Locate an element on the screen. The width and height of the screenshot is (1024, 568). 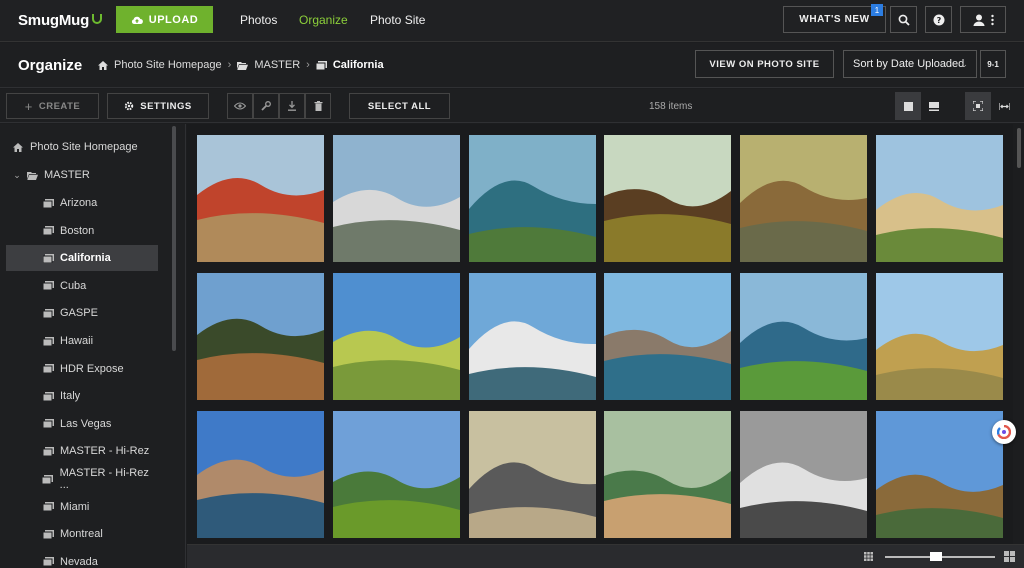
photo-san-francisco-city is located at coordinates (396, 198).